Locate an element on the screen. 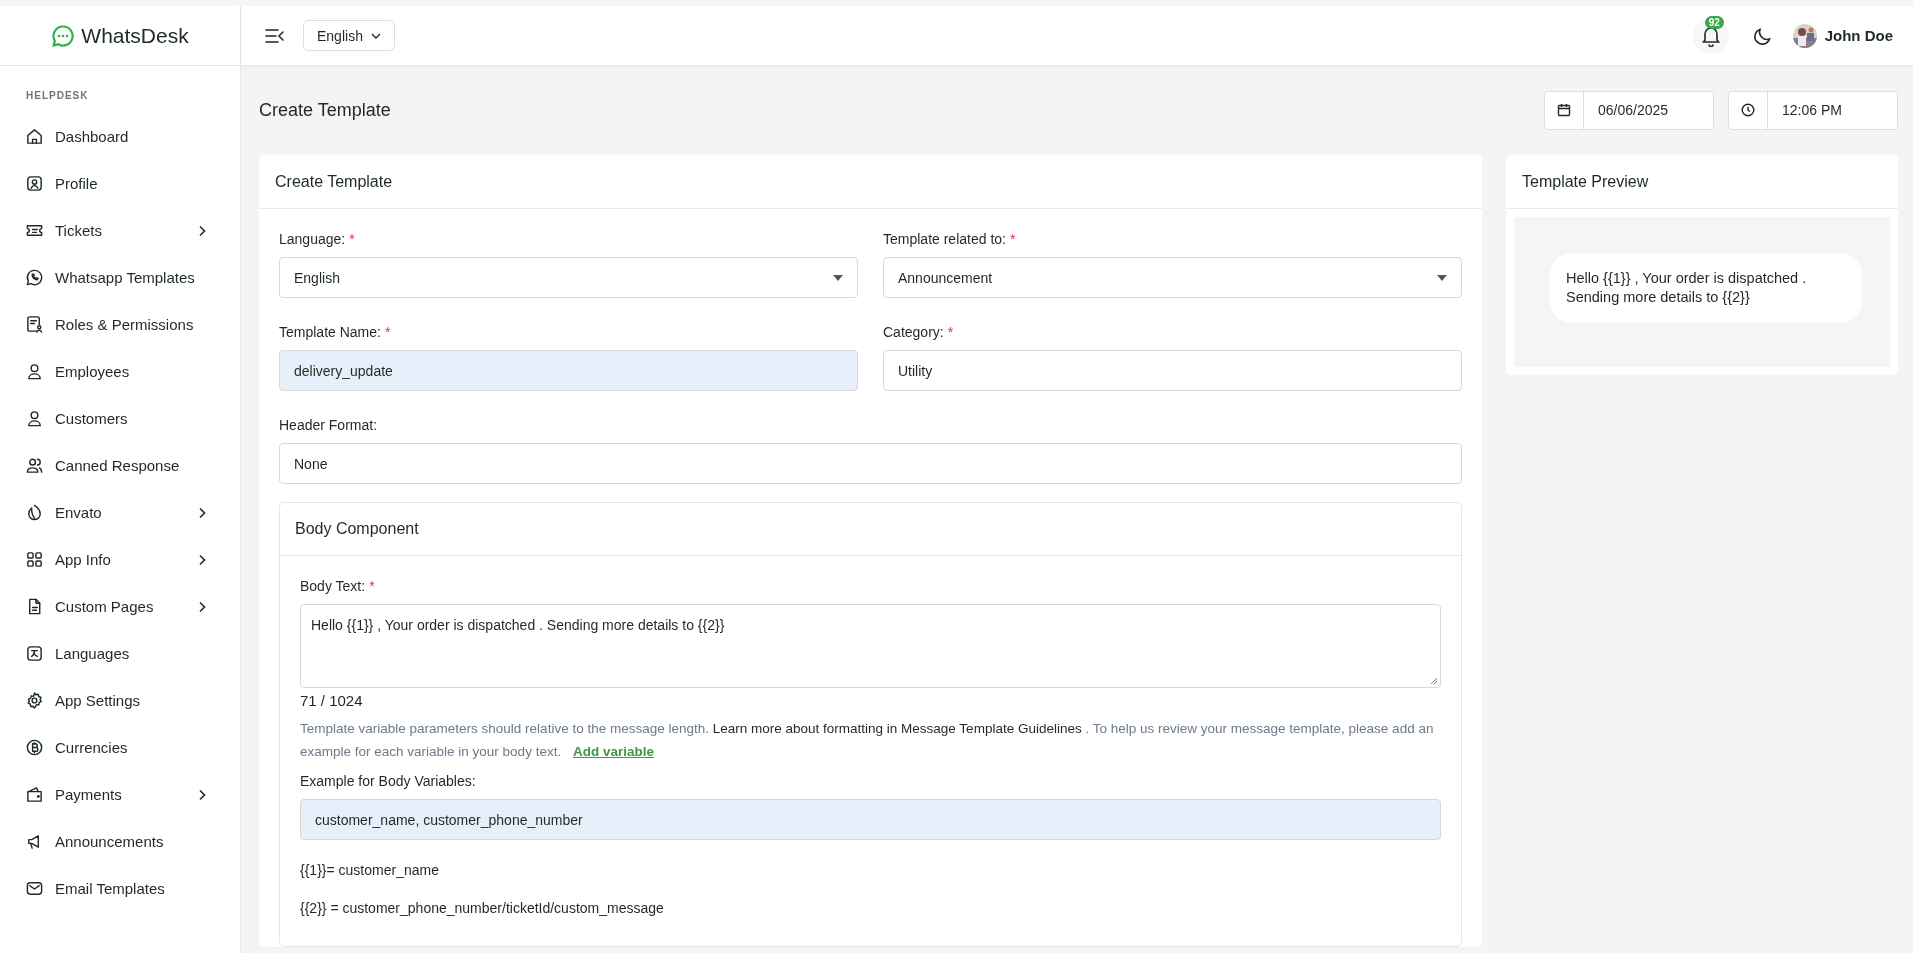 Image resolution: width=1913 pixels, height=953 pixels. sidebar-item: Tickets is located at coordinates (120, 230).